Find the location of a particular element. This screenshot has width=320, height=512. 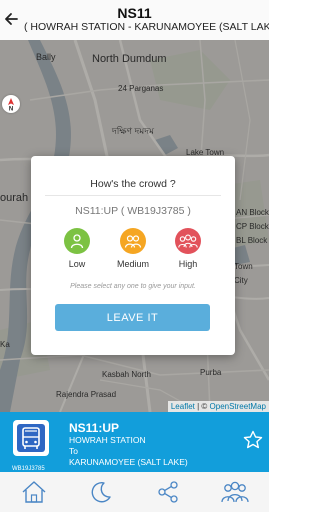

nav-community is located at coordinates (235, 492).